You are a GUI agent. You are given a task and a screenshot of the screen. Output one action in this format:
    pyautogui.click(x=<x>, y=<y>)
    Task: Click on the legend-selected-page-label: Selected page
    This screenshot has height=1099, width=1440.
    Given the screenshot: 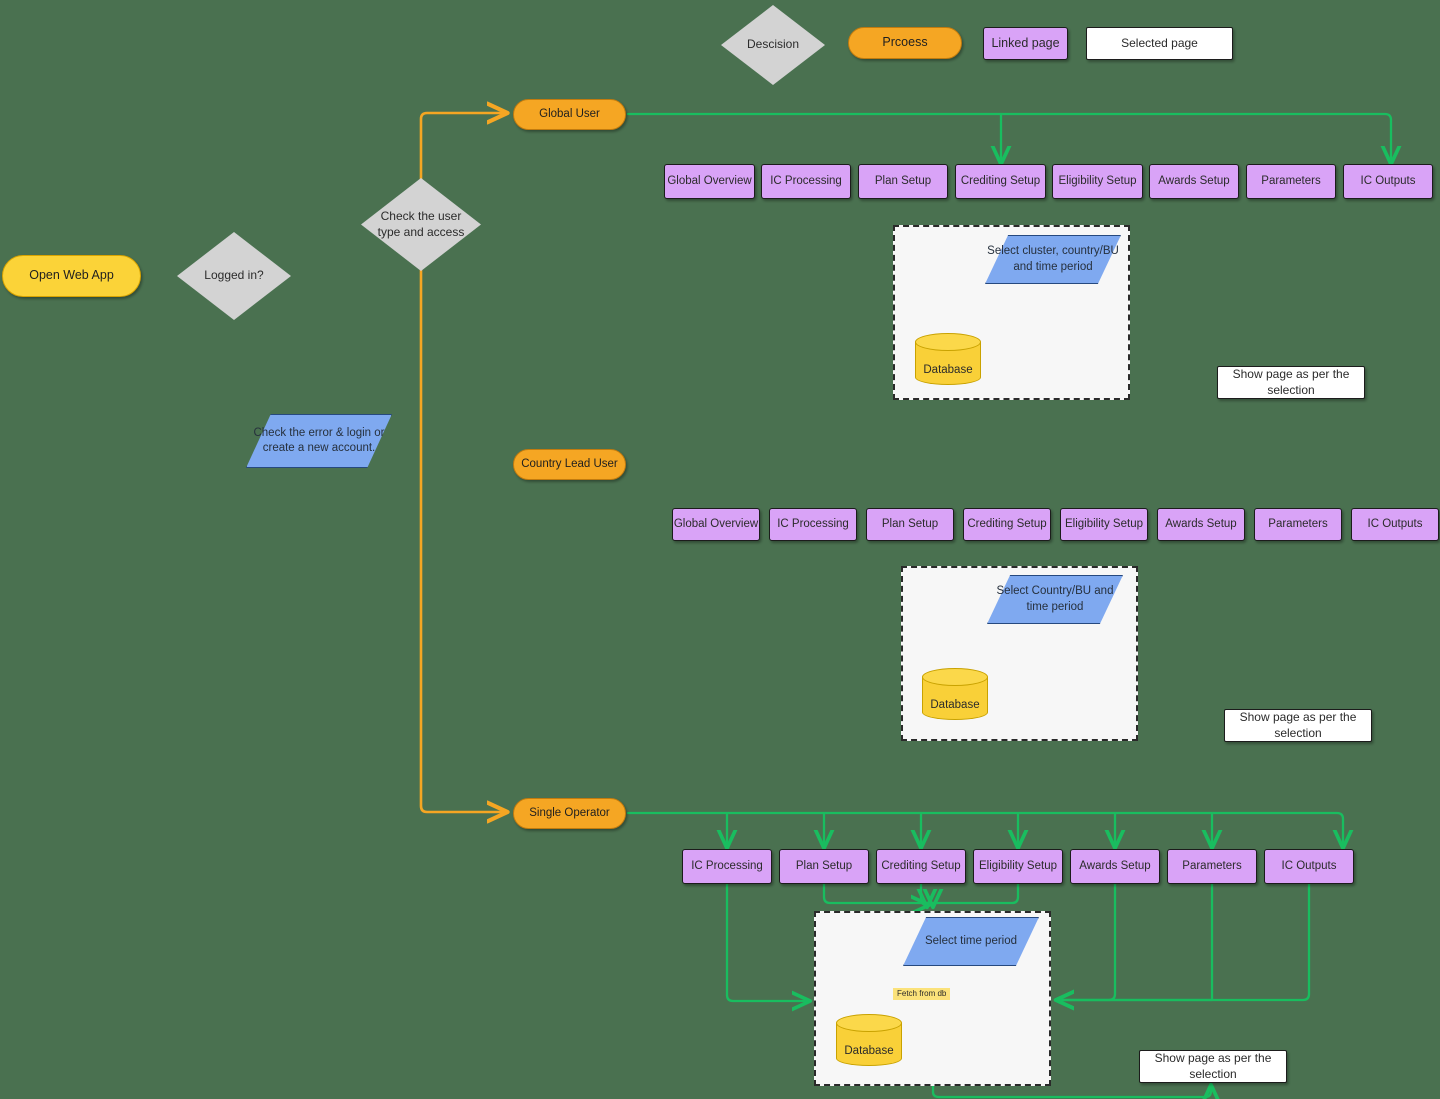 What is the action you would take?
    pyautogui.click(x=1159, y=42)
    